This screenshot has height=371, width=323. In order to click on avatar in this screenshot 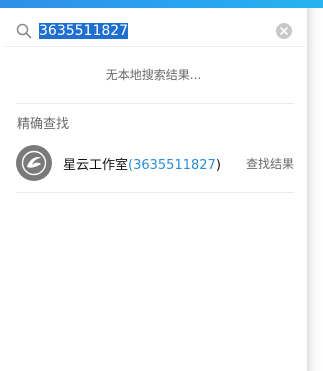, I will do `click(34, 163)`.